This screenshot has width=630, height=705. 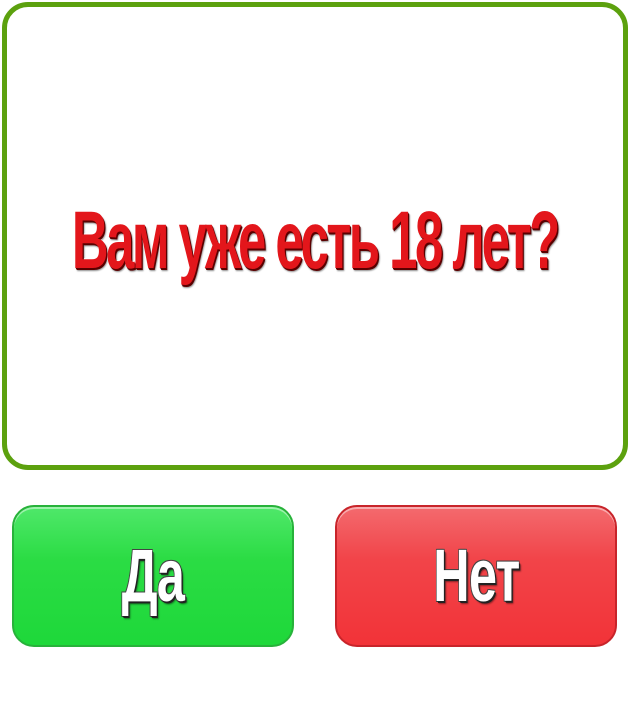 What do you see at coordinates (316, 240) in the screenshot?
I see `age-question-text: Вам уже есть 18 лет?` at bounding box center [316, 240].